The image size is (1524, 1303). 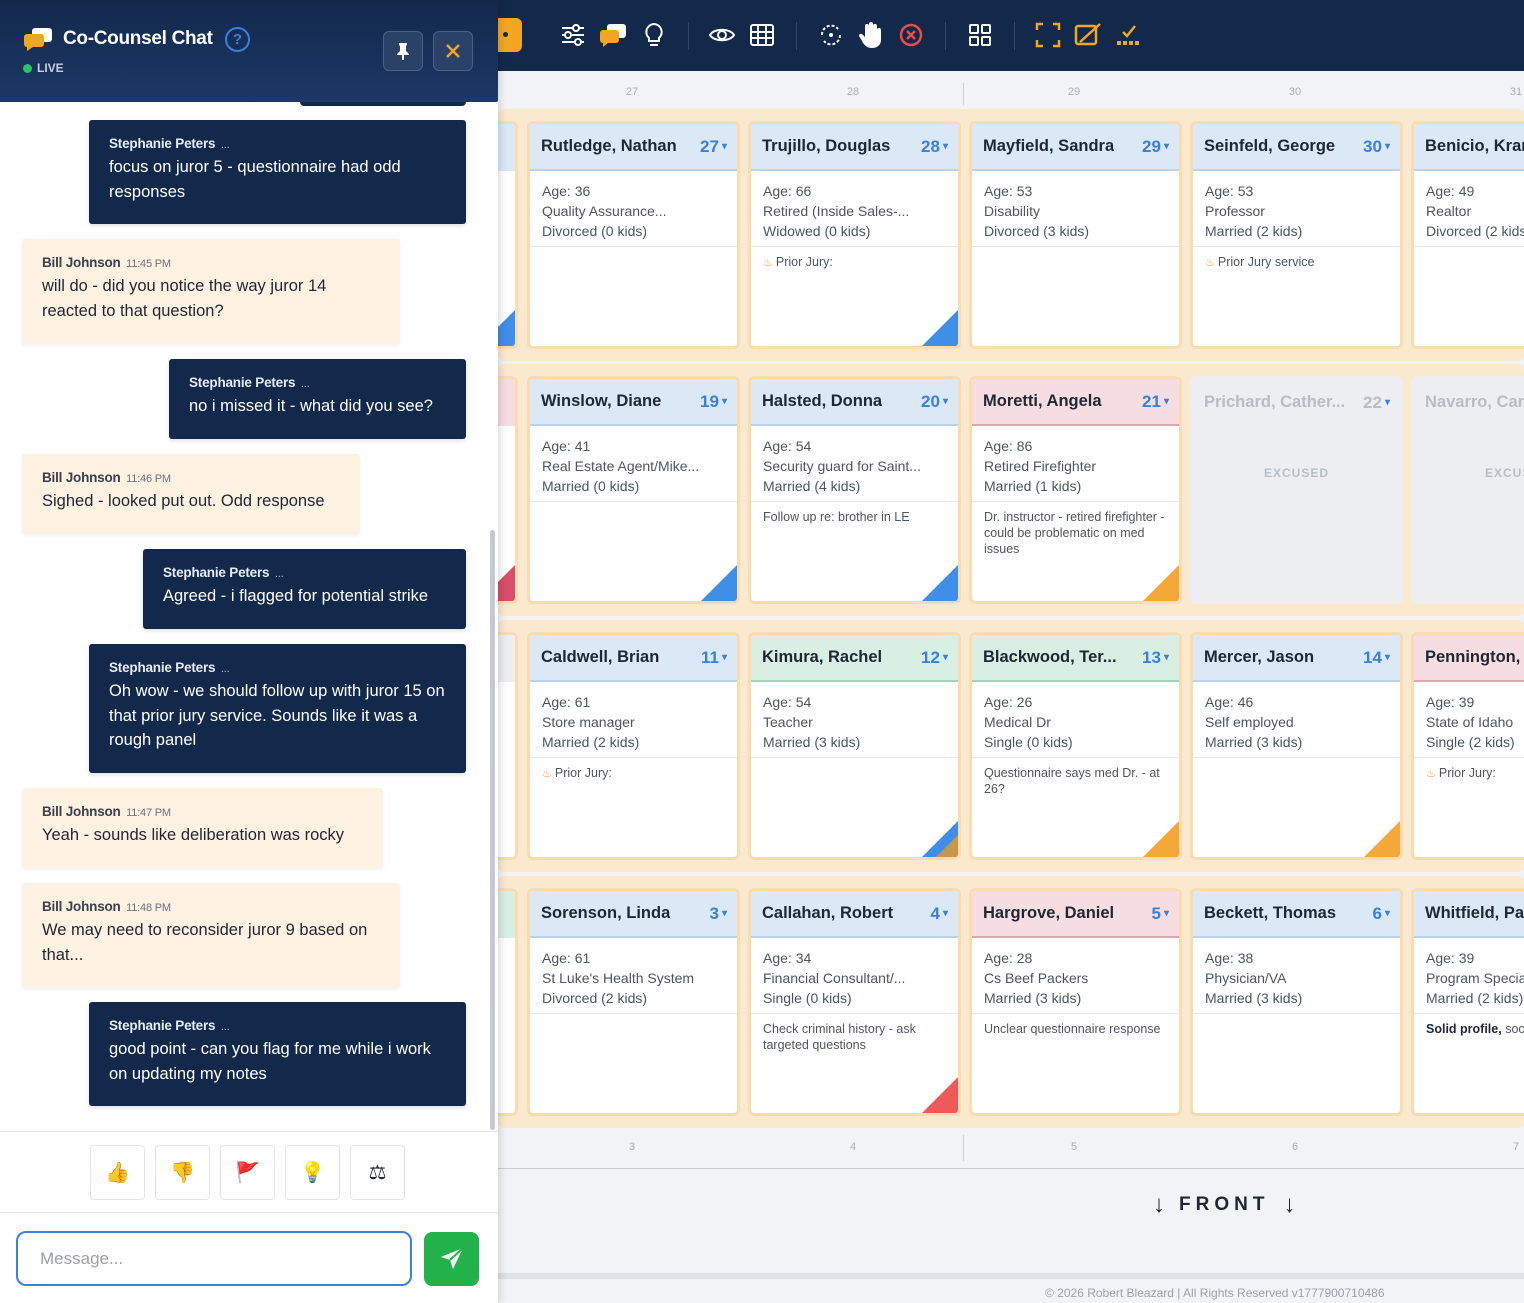 What do you see at coordinates (1296, 914) in the screenshot?
I see `juror-card-header: Beckett, Thomas 6 ▾` at bounding box center [1296, 914].